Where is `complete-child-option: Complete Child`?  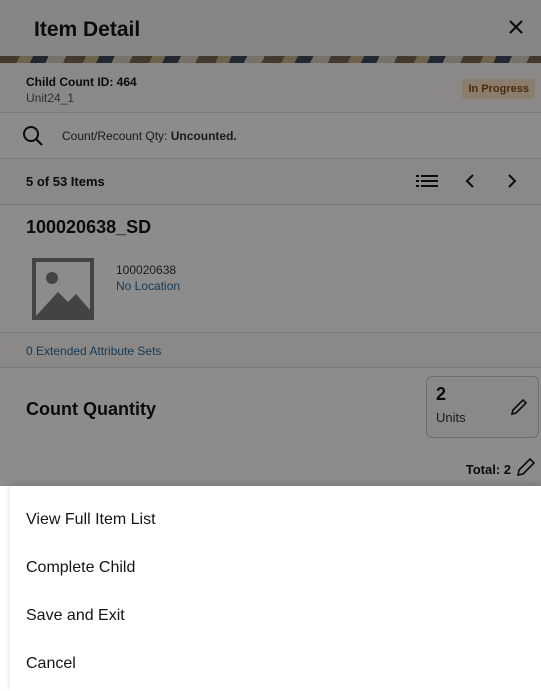 complete-child-option: Complete Child is located at coordinates (80, 568).